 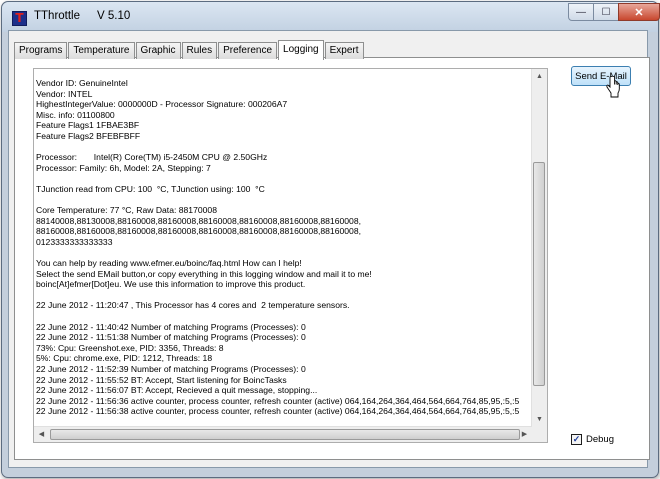 What do you see at coordinates (600, 439) in the screenshot?
I see `debug-label: Debug` at bounding box center [600, 439].